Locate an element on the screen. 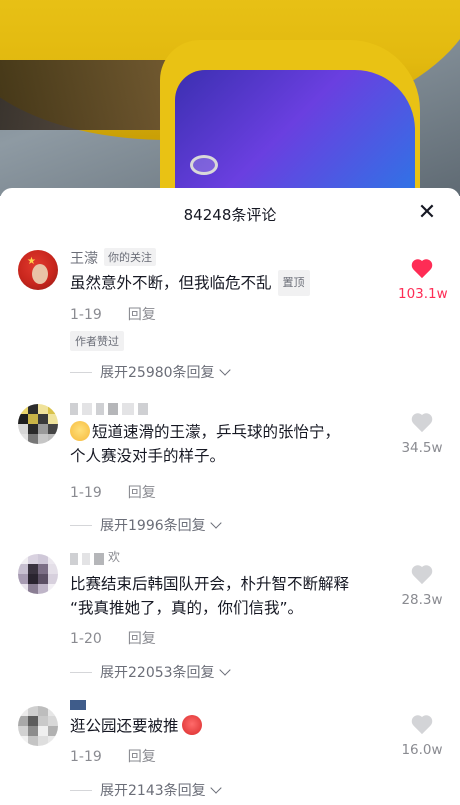  follow-badge: 你的关注 is located at coordinates (130, 257).